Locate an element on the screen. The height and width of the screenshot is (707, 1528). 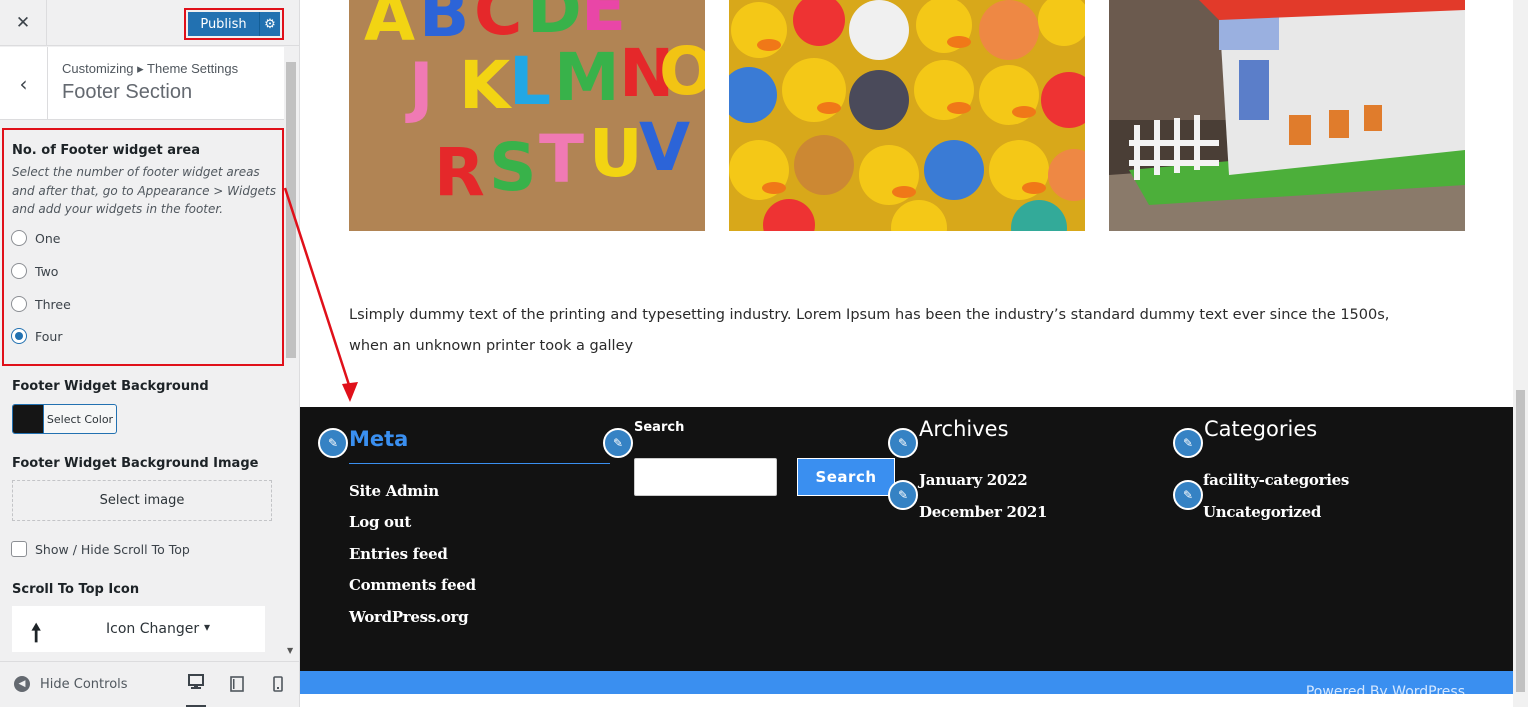
close-icon: ✕ is located at coordinates (23, 23).